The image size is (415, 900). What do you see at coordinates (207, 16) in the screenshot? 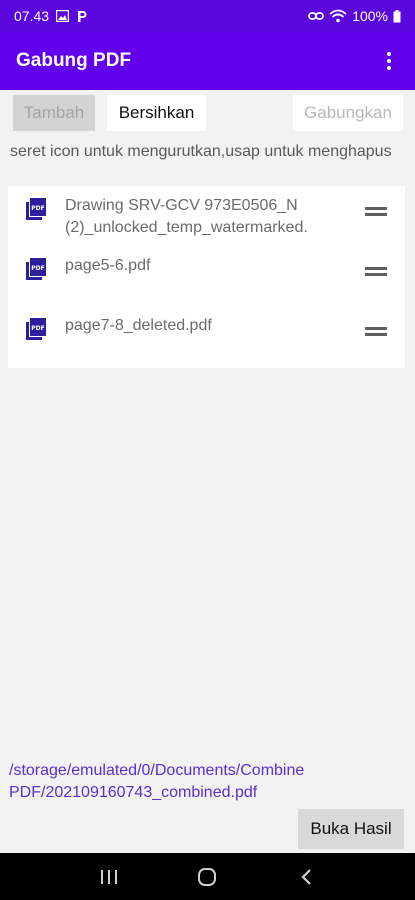
I see `status-bar: 07.43 100%` at bounding box center [207, 16].